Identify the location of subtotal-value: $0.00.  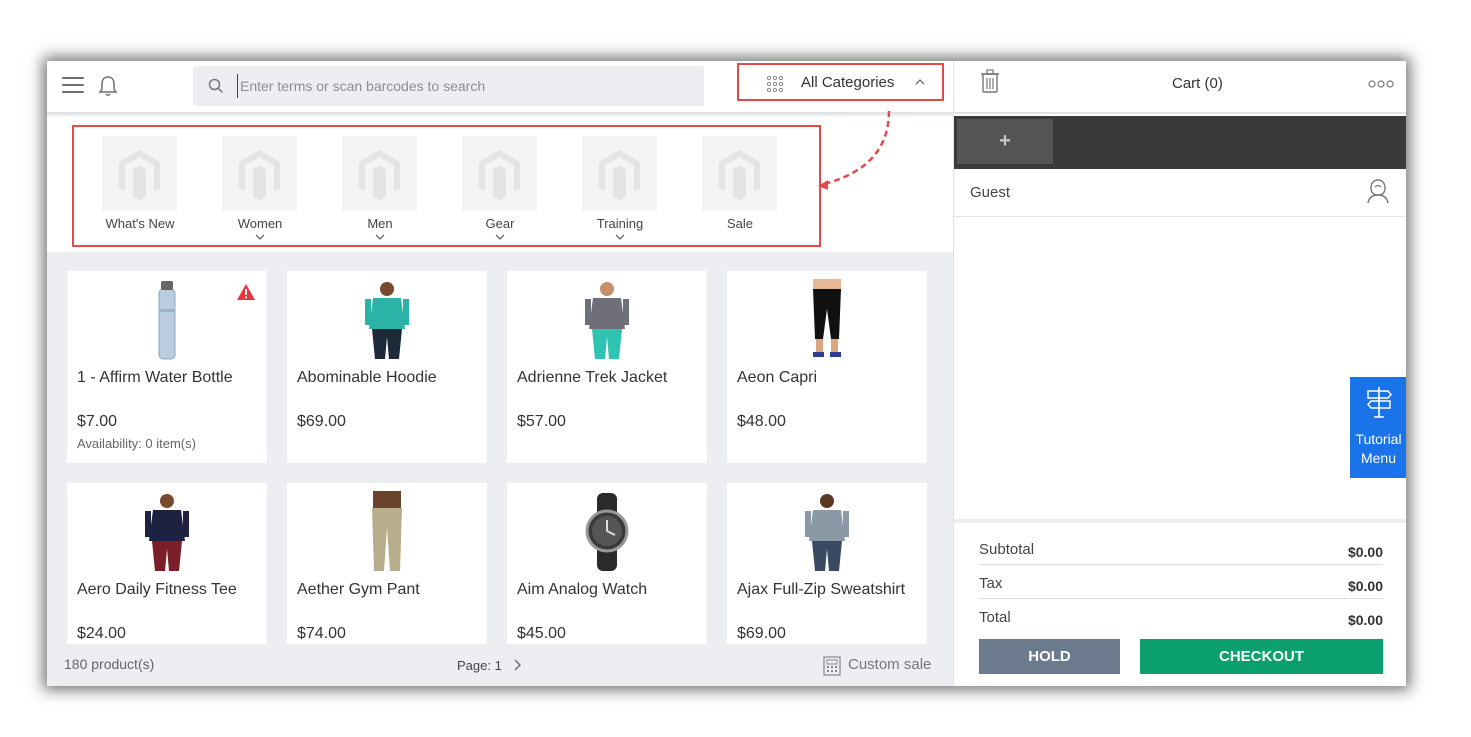
(1365, 552).